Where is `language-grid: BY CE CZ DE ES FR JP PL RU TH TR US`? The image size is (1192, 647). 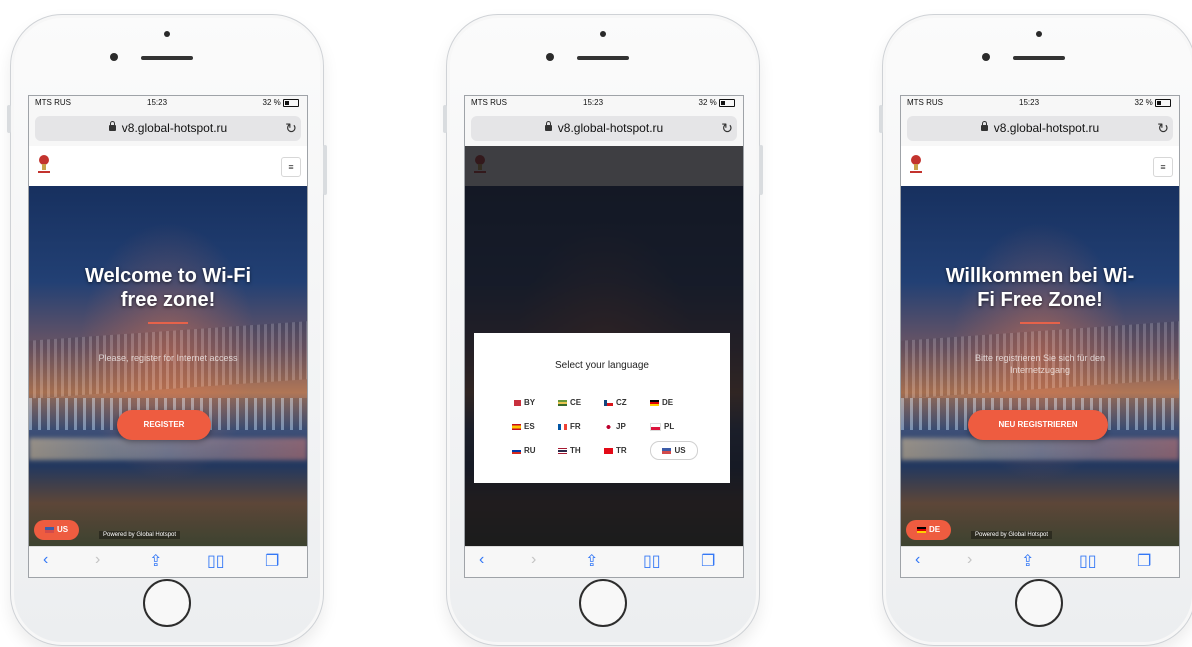
language-grid: BY CE CZ DE ES FR JP PL RU TH TR US is located at coordinates (607, 428).